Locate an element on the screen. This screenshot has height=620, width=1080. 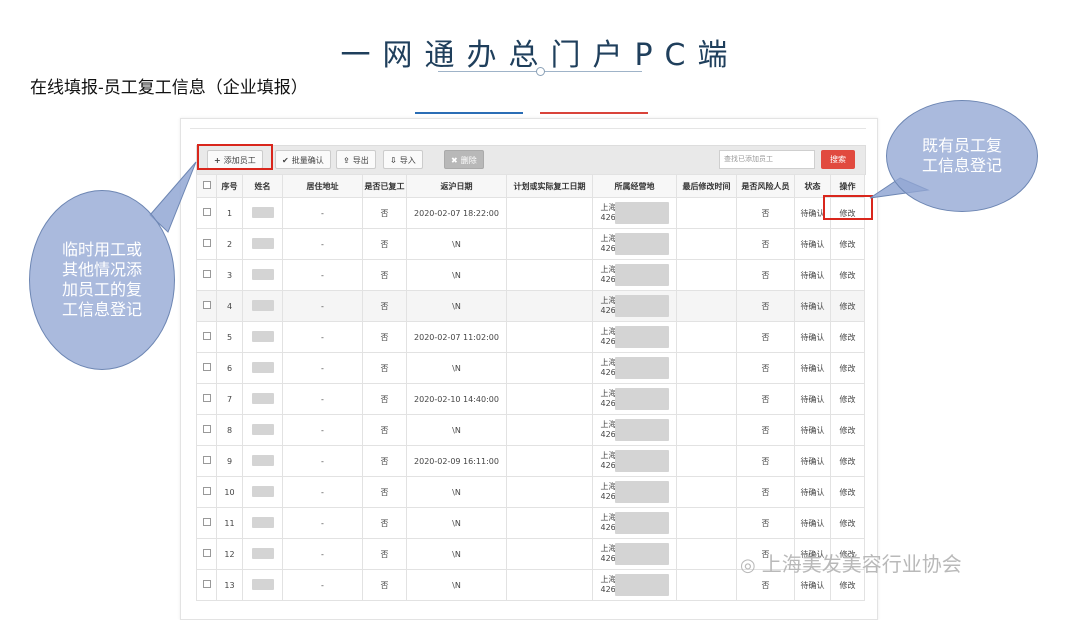
watermark: ◎ 上海美发美容行业协会 is located at coordinates (851, 562).